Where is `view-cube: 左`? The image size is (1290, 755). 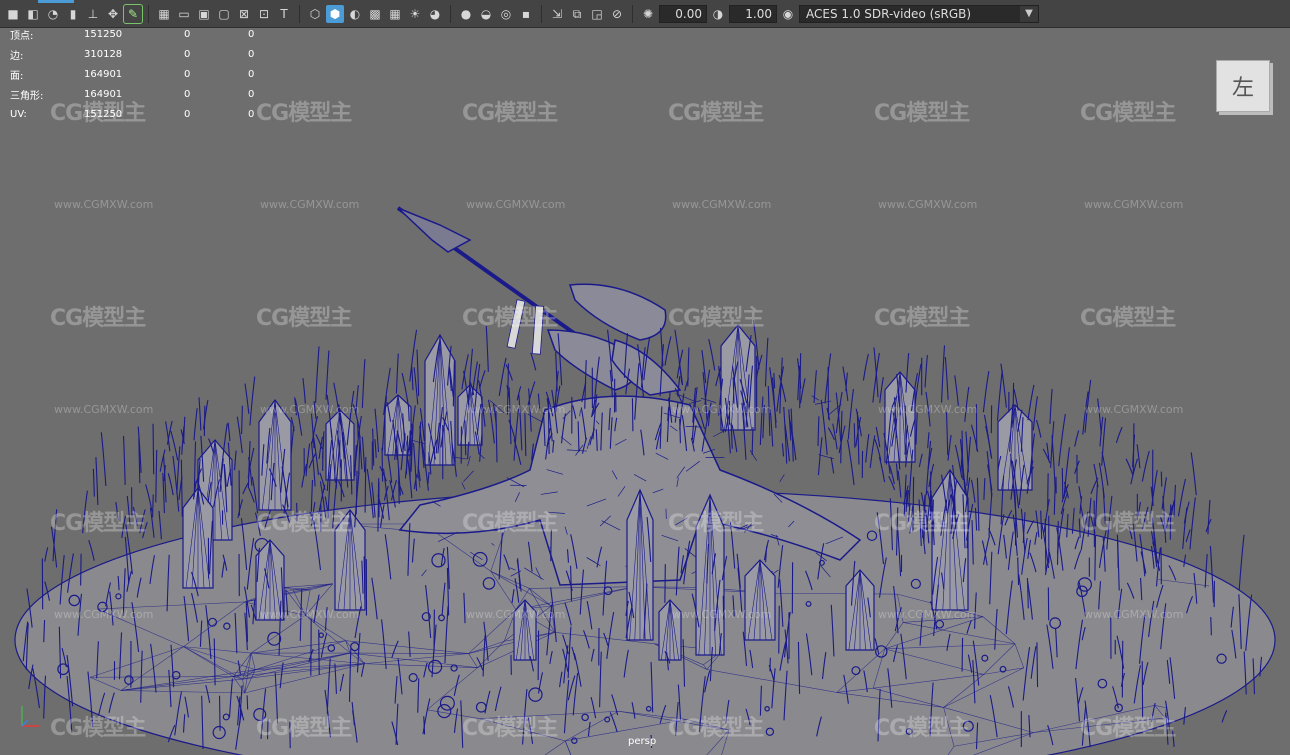
view-cube: 左 is located at coordinates (1243, 86).